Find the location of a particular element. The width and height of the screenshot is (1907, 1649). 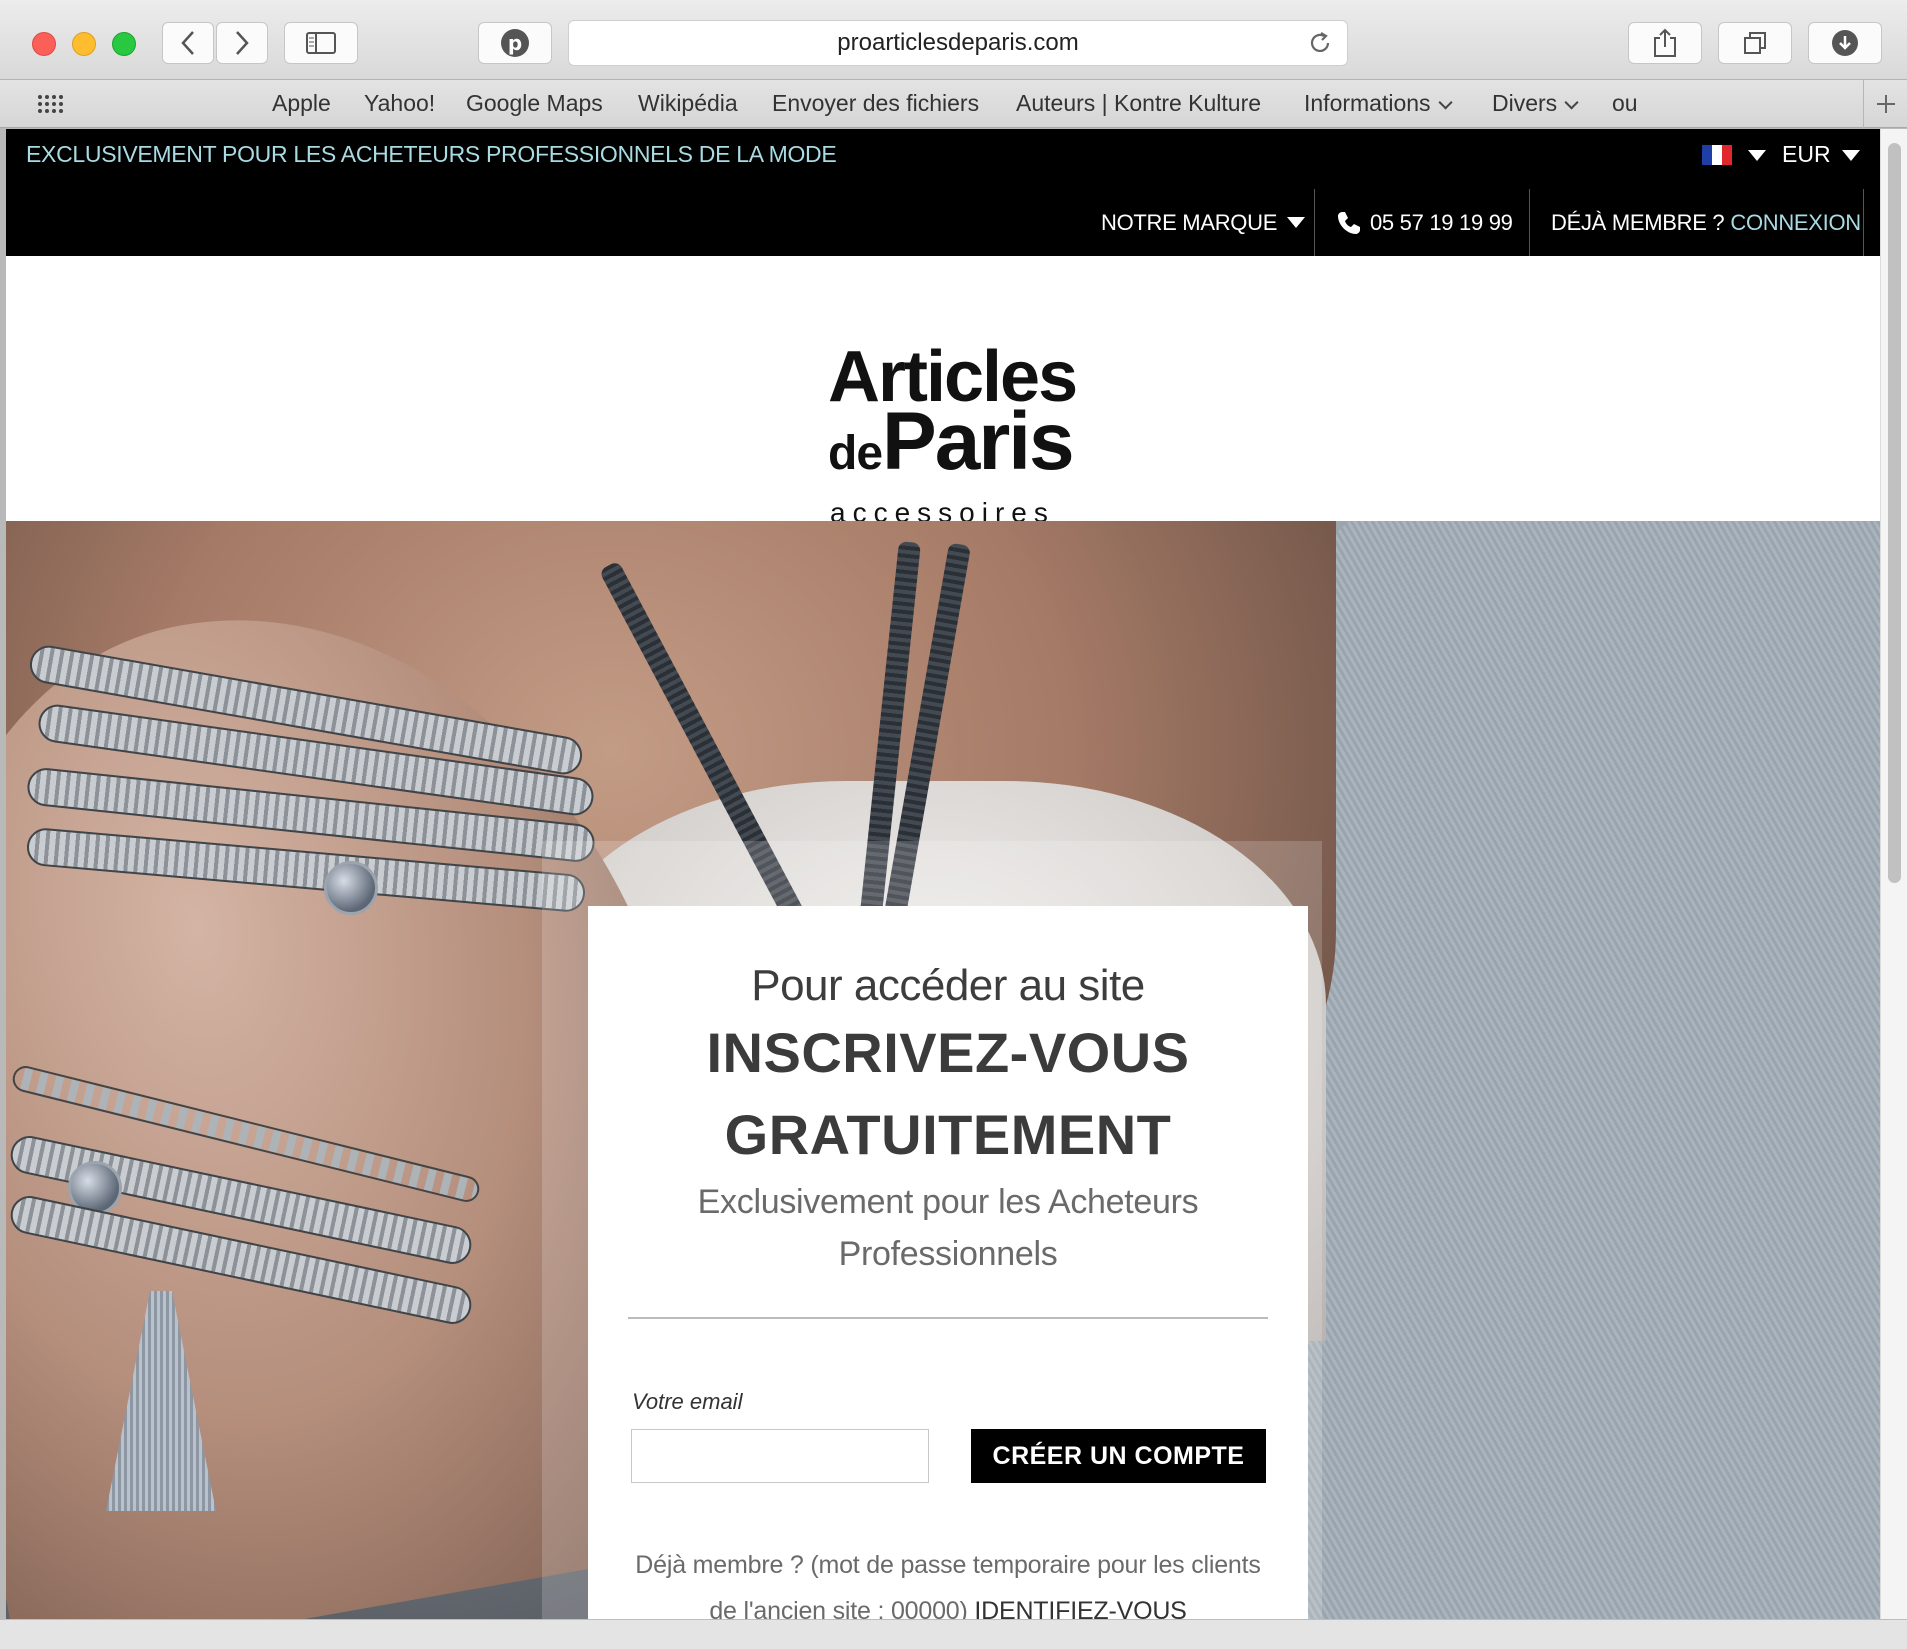

sidebar-icon is located at coordinates (321, 43).